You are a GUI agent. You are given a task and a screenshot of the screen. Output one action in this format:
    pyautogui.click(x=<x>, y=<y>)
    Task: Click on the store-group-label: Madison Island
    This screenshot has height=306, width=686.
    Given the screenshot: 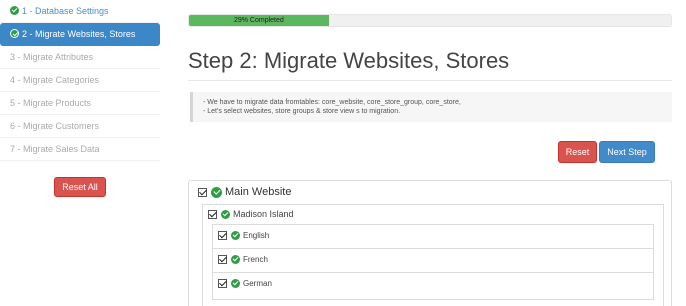 What is the action you would take?
    pyautogui.click(x=263, y=214)
    